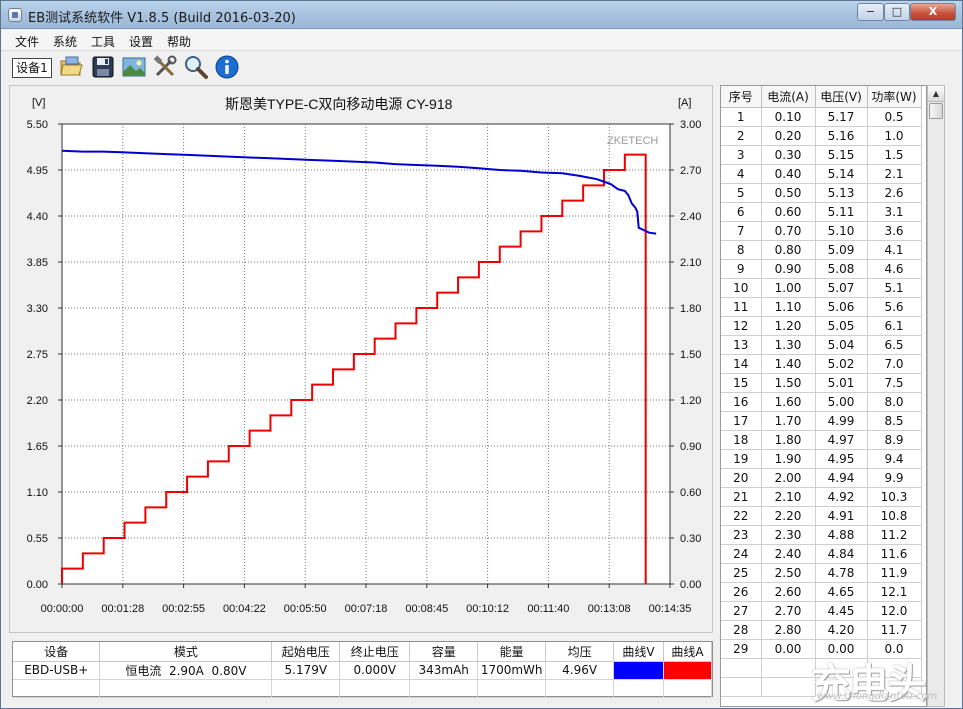  I want to click on right-tick-label: 1.80, so click(690, 309).